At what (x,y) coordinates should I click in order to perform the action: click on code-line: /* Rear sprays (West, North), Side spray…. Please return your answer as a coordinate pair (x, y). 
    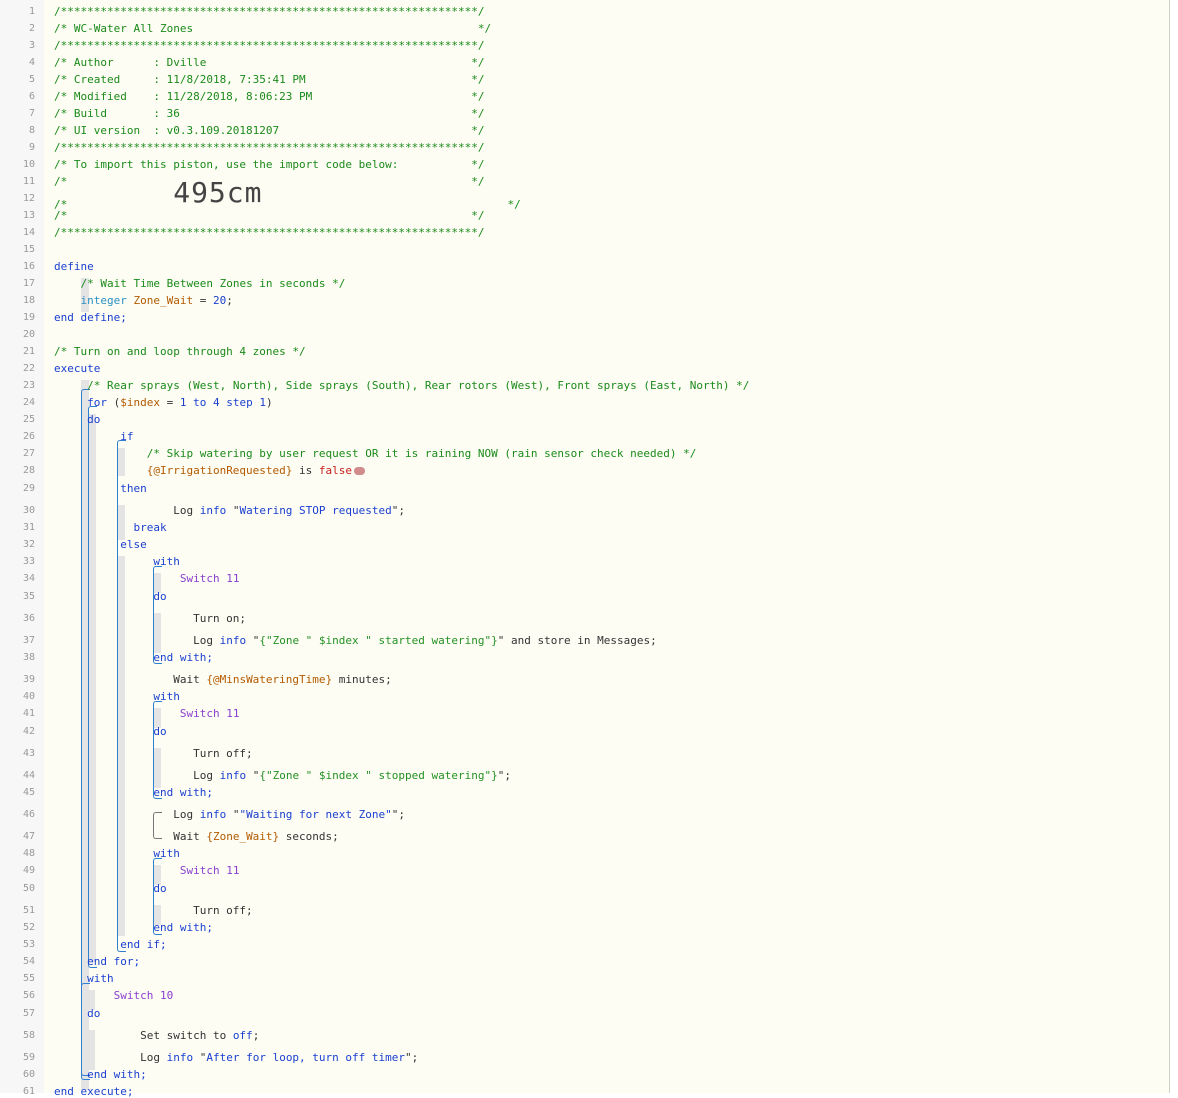
    Looking at the image, I should click on (401, 386).